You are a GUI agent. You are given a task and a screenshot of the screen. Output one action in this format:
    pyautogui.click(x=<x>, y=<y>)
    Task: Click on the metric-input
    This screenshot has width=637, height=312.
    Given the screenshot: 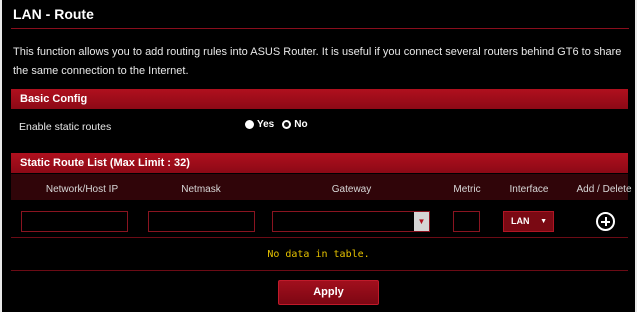 What is the action you would take?
    pyautogui.click(x=466, y=221)
    